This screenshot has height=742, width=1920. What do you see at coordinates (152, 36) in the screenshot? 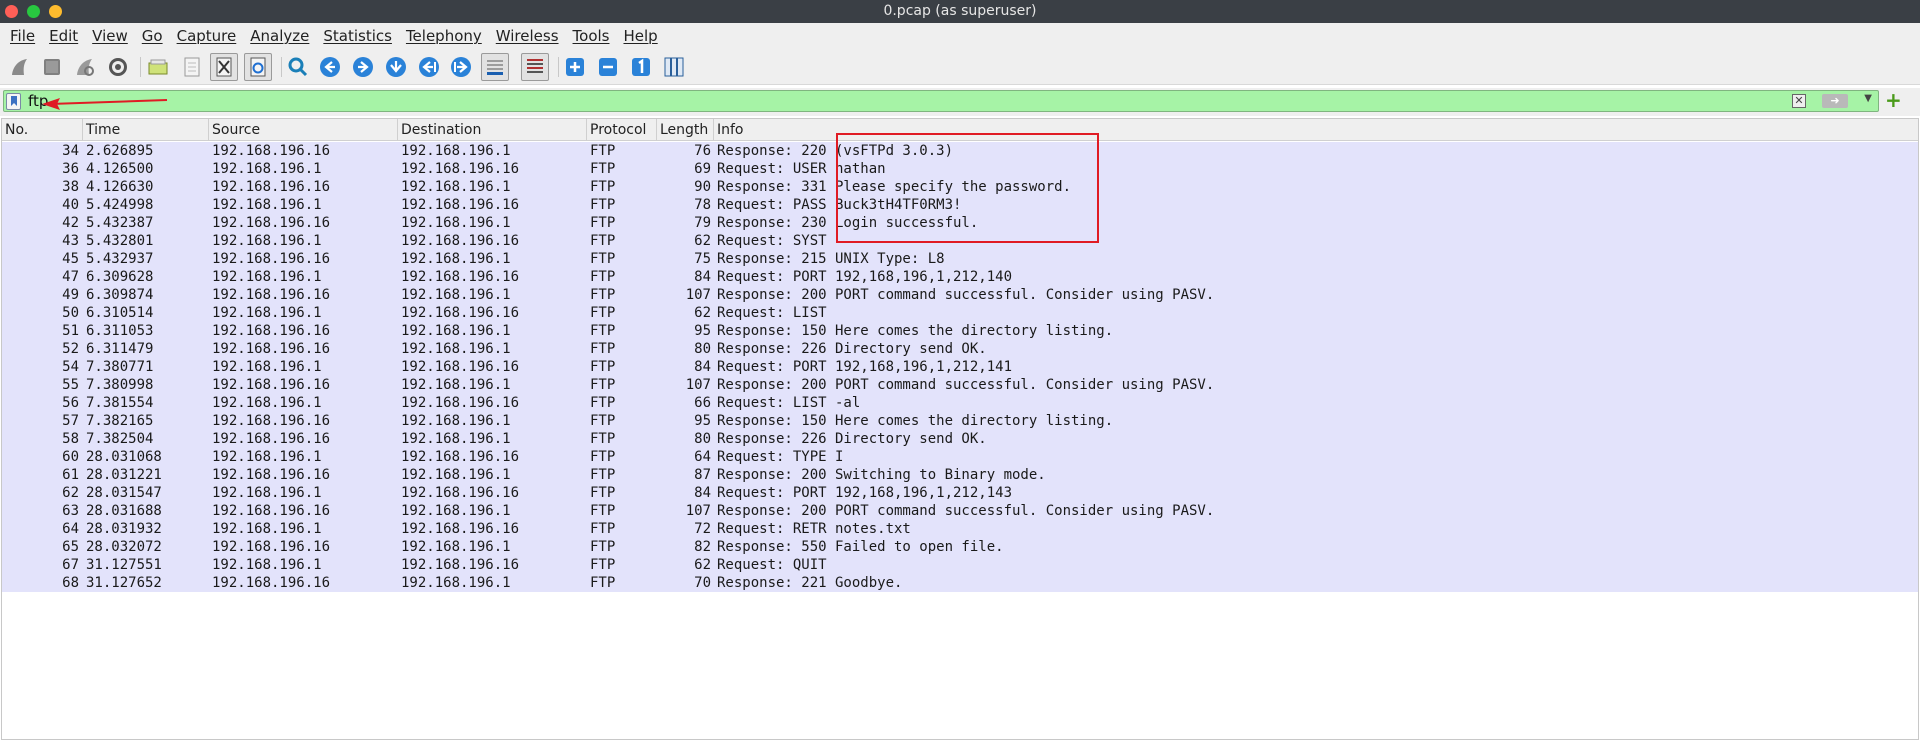
I see `menu-go: Go` at bounding box center [152, 36].